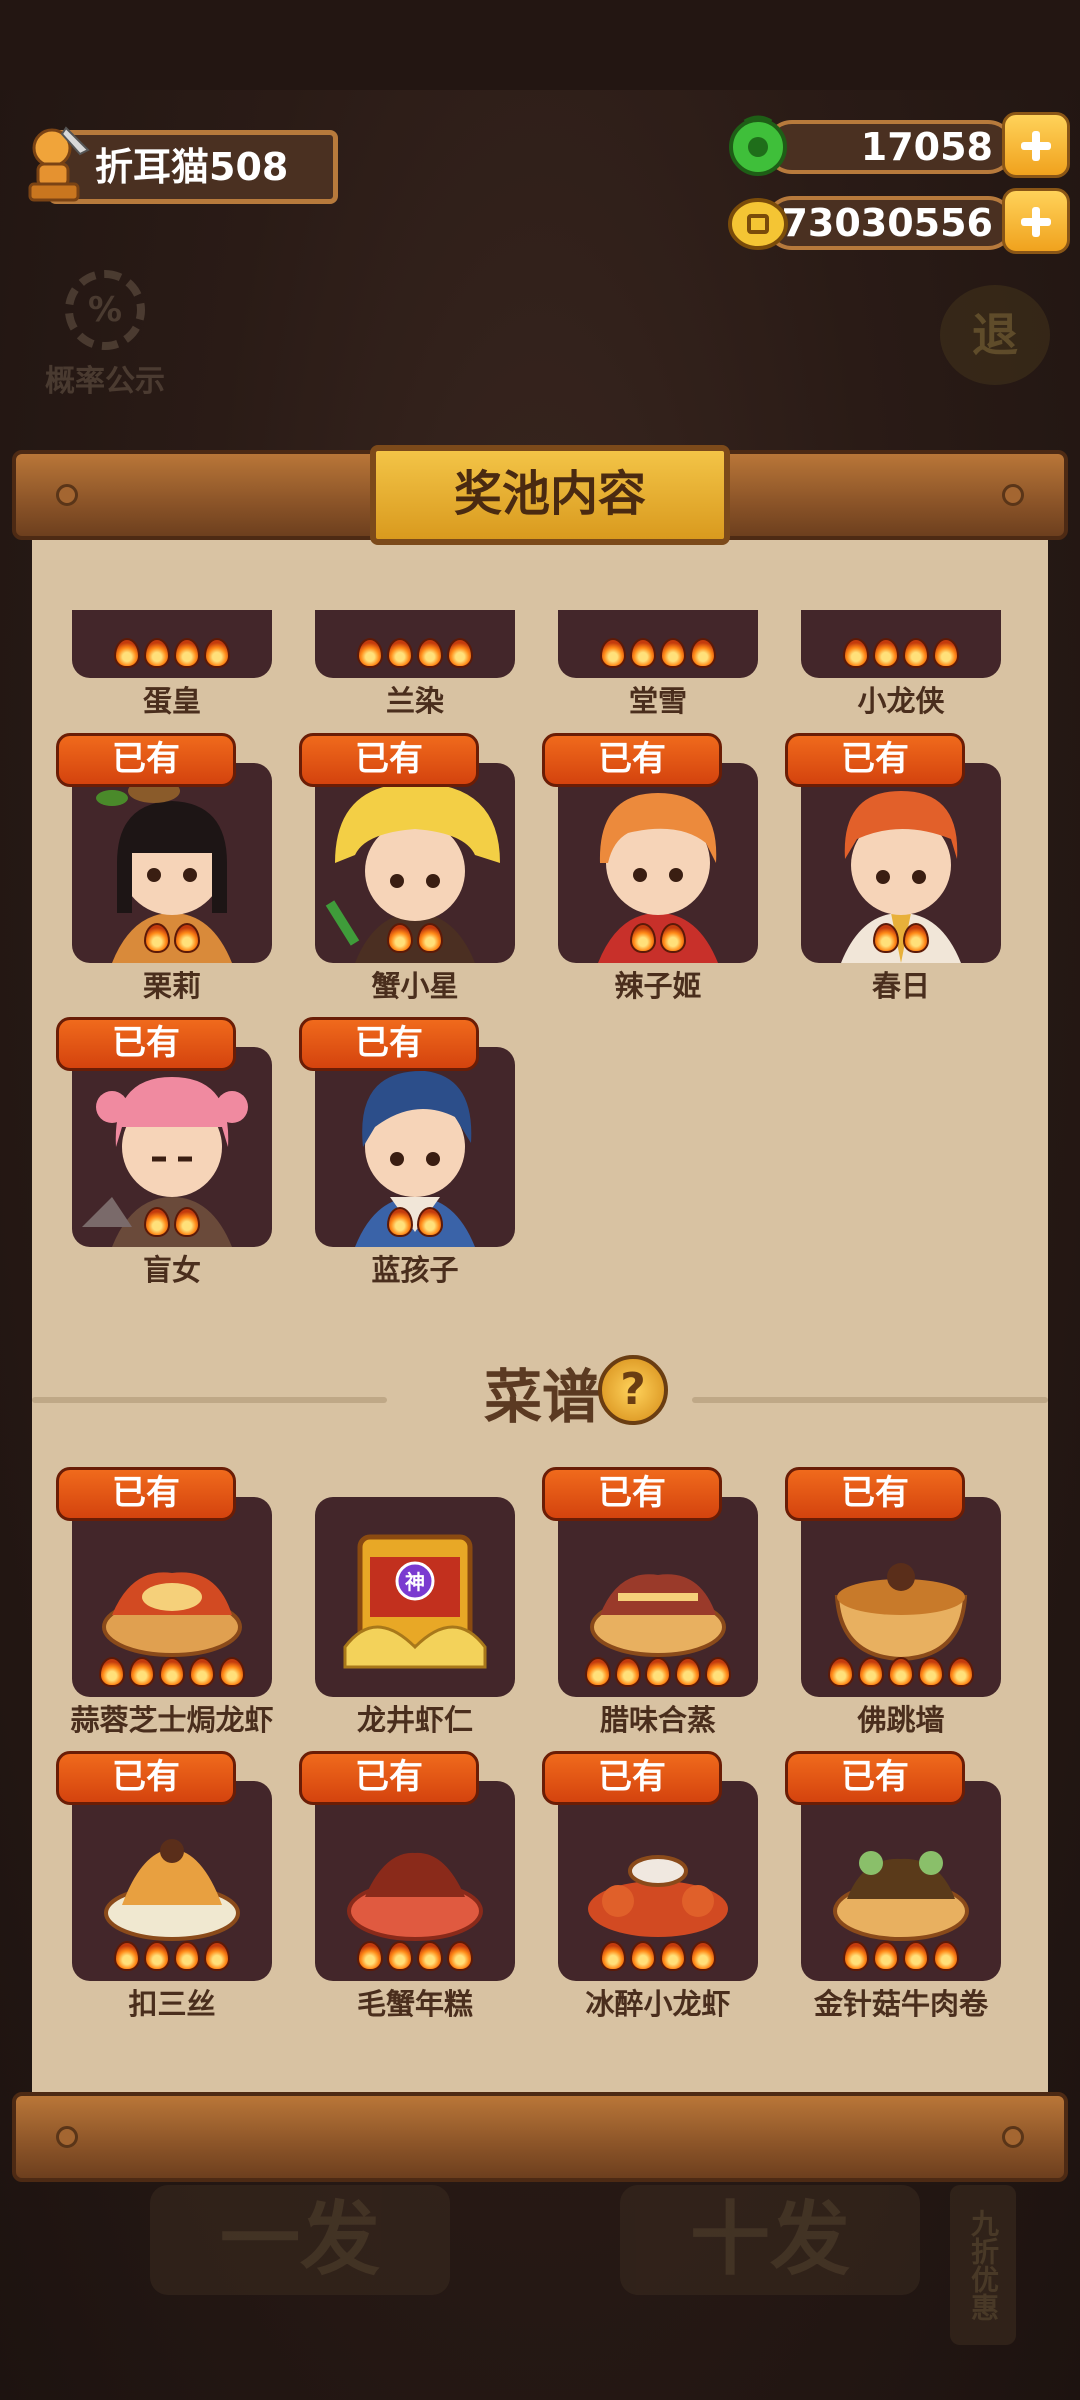 Image resolution: width=1080 pixels, height=2400 pixels. What do you see at coordinates (540, 2137) in the screenshot?
I see `scroll-rod-bottom` at bounding box center [540, 2137].